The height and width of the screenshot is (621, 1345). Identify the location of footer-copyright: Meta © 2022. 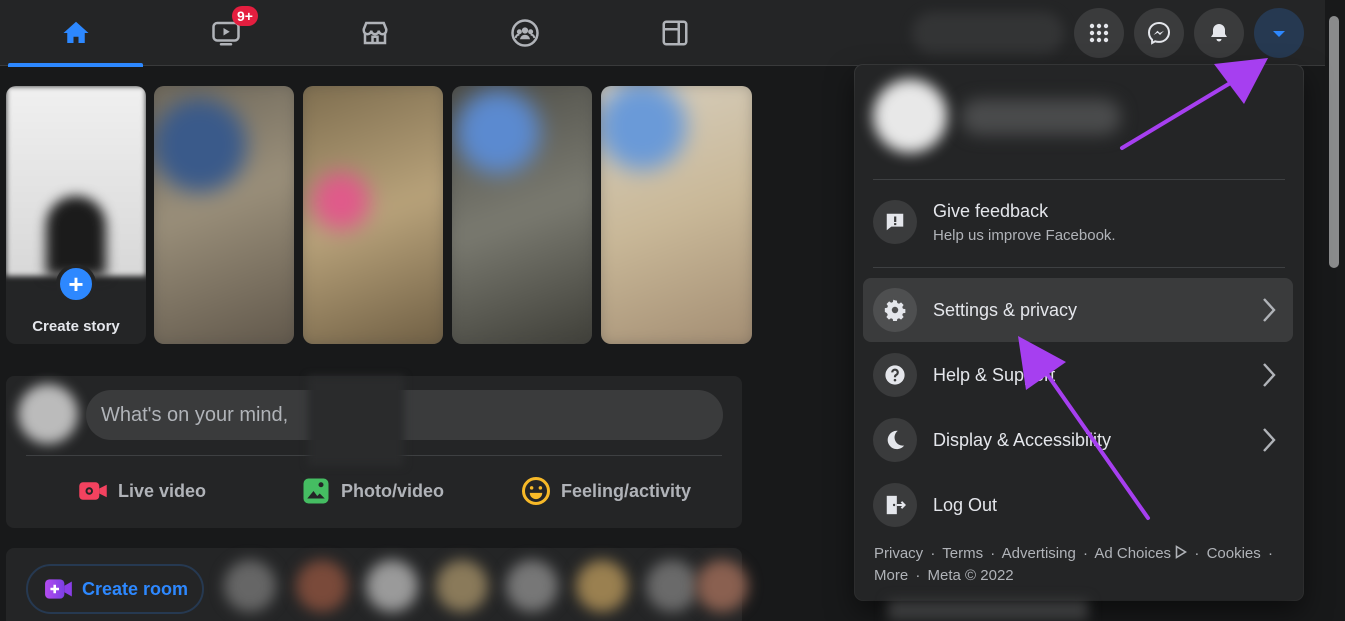
(970, 575).